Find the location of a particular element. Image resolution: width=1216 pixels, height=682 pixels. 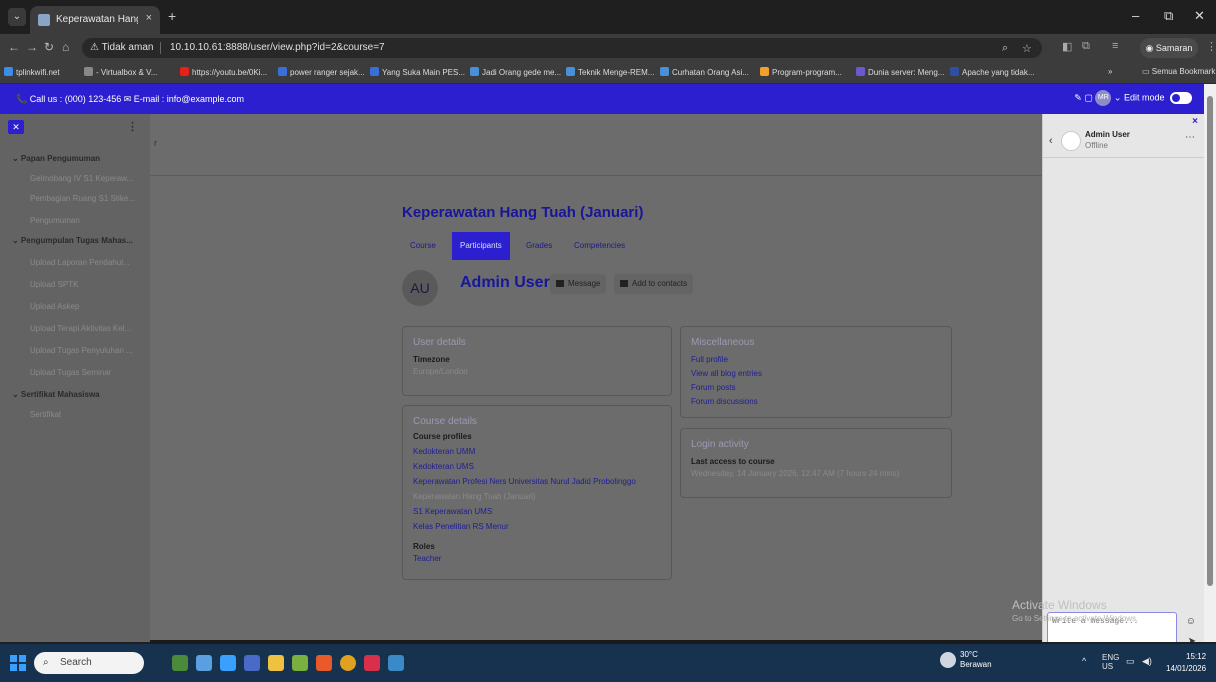

drawer-link: Pengumuman is located at coordinates (89, 220).